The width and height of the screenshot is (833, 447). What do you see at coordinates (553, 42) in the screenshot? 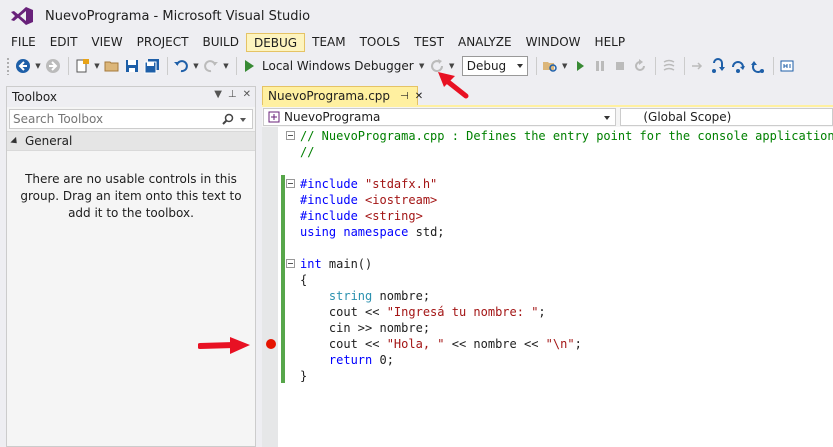
I see `menu-window: WINDOW` at bounding box center [553, 42].